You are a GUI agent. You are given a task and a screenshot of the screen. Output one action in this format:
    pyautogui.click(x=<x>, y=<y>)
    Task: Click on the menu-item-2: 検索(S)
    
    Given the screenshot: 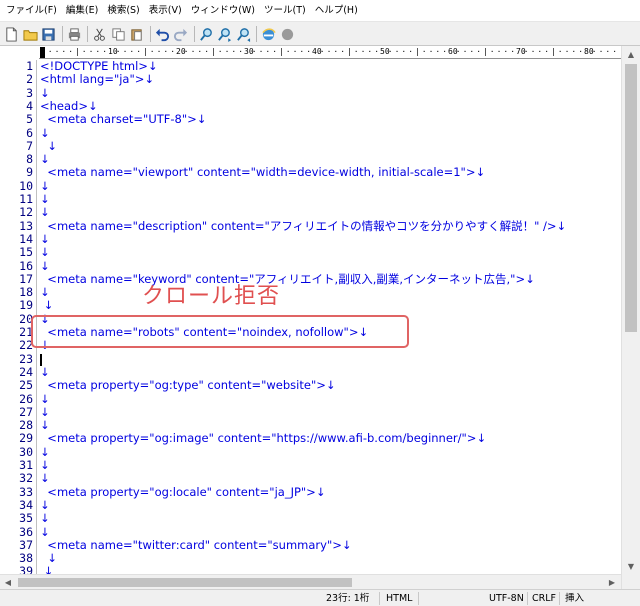 What is the action you would take?
    pyautogui.click(x=123, y=11)
    